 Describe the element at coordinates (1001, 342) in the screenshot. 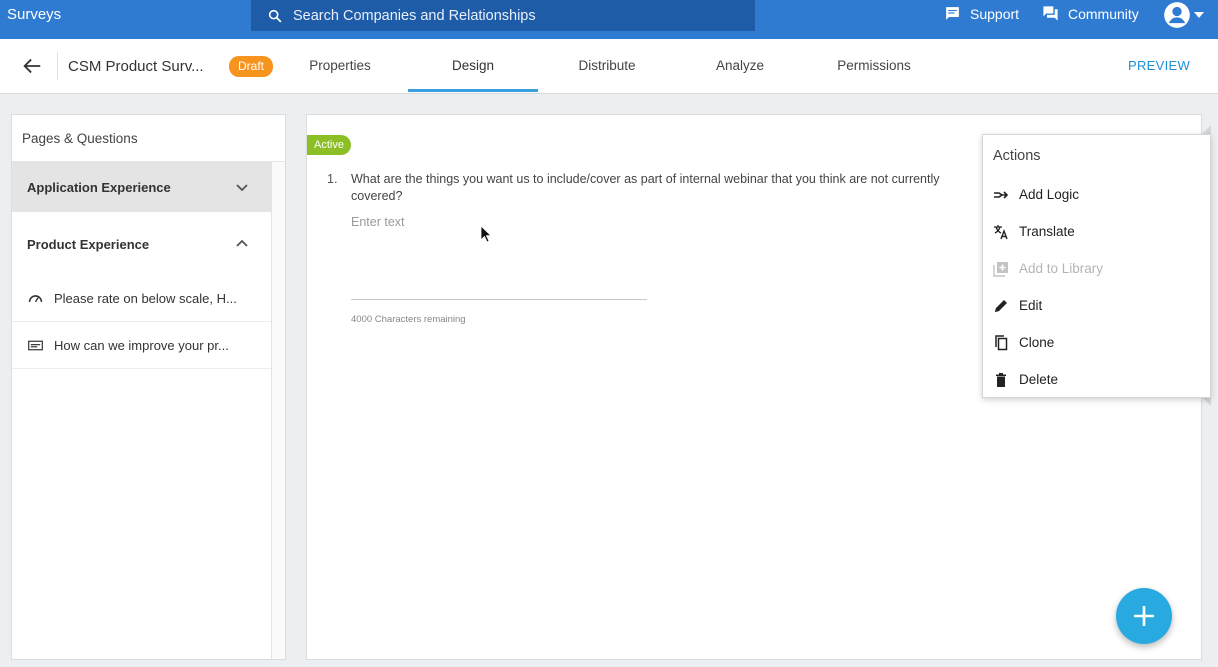

I see `copy-icon` at that location.